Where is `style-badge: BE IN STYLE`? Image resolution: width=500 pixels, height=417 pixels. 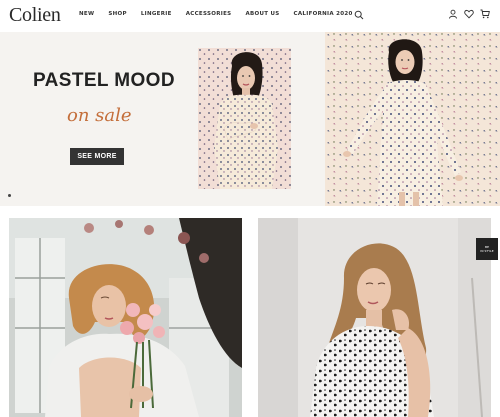 style-badge: BE IN STYLE is located at coordinates (487, 249).